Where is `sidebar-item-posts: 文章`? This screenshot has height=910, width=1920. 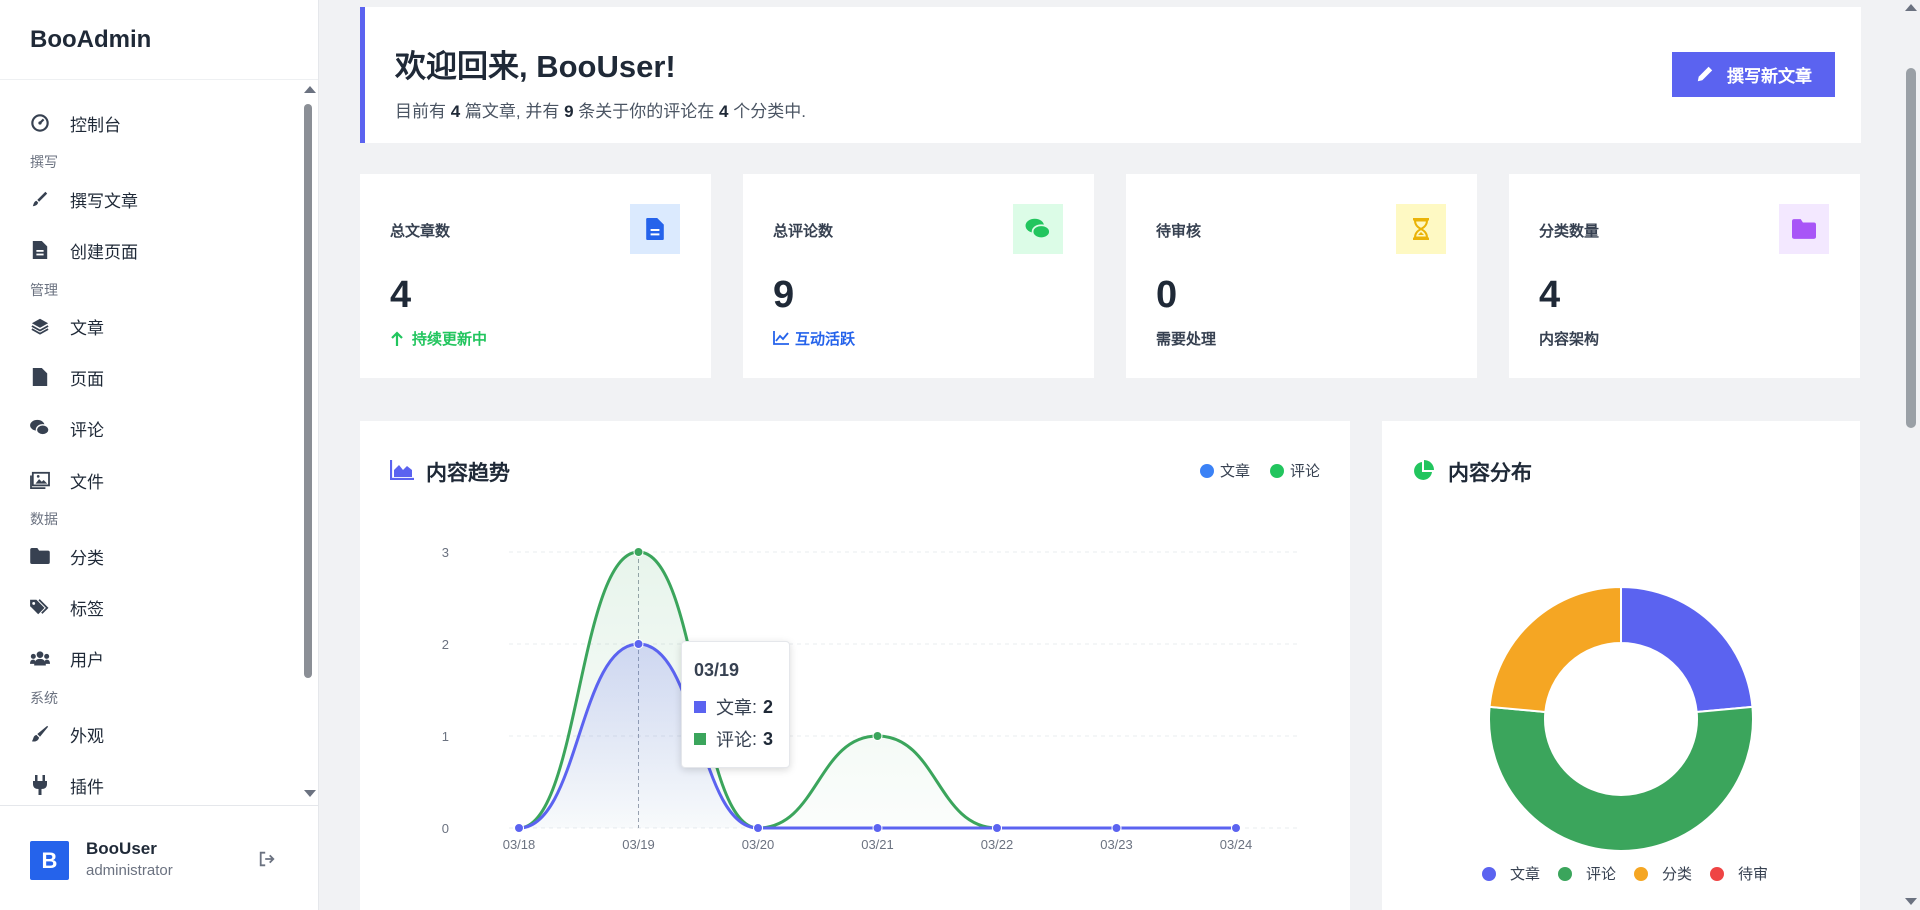 sidebar-item-posts: 文章 is located at coordinates (67, 326).